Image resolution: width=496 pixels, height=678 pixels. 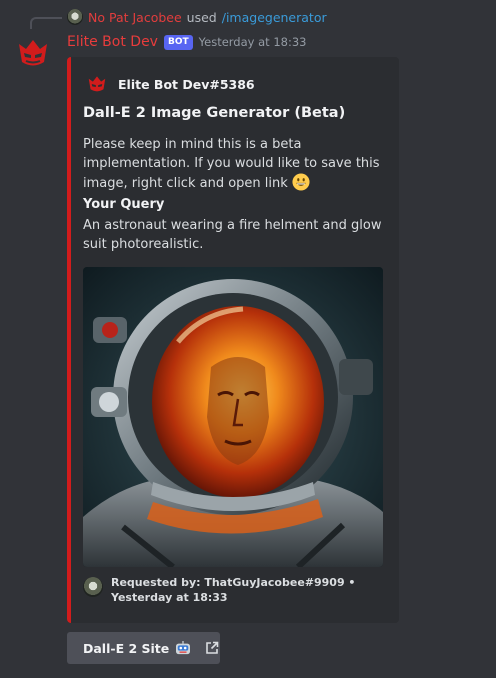 I want to click on message-header: Elite Bot Dev BOT Yesterday at 18:33, so click(x=186, y=42).